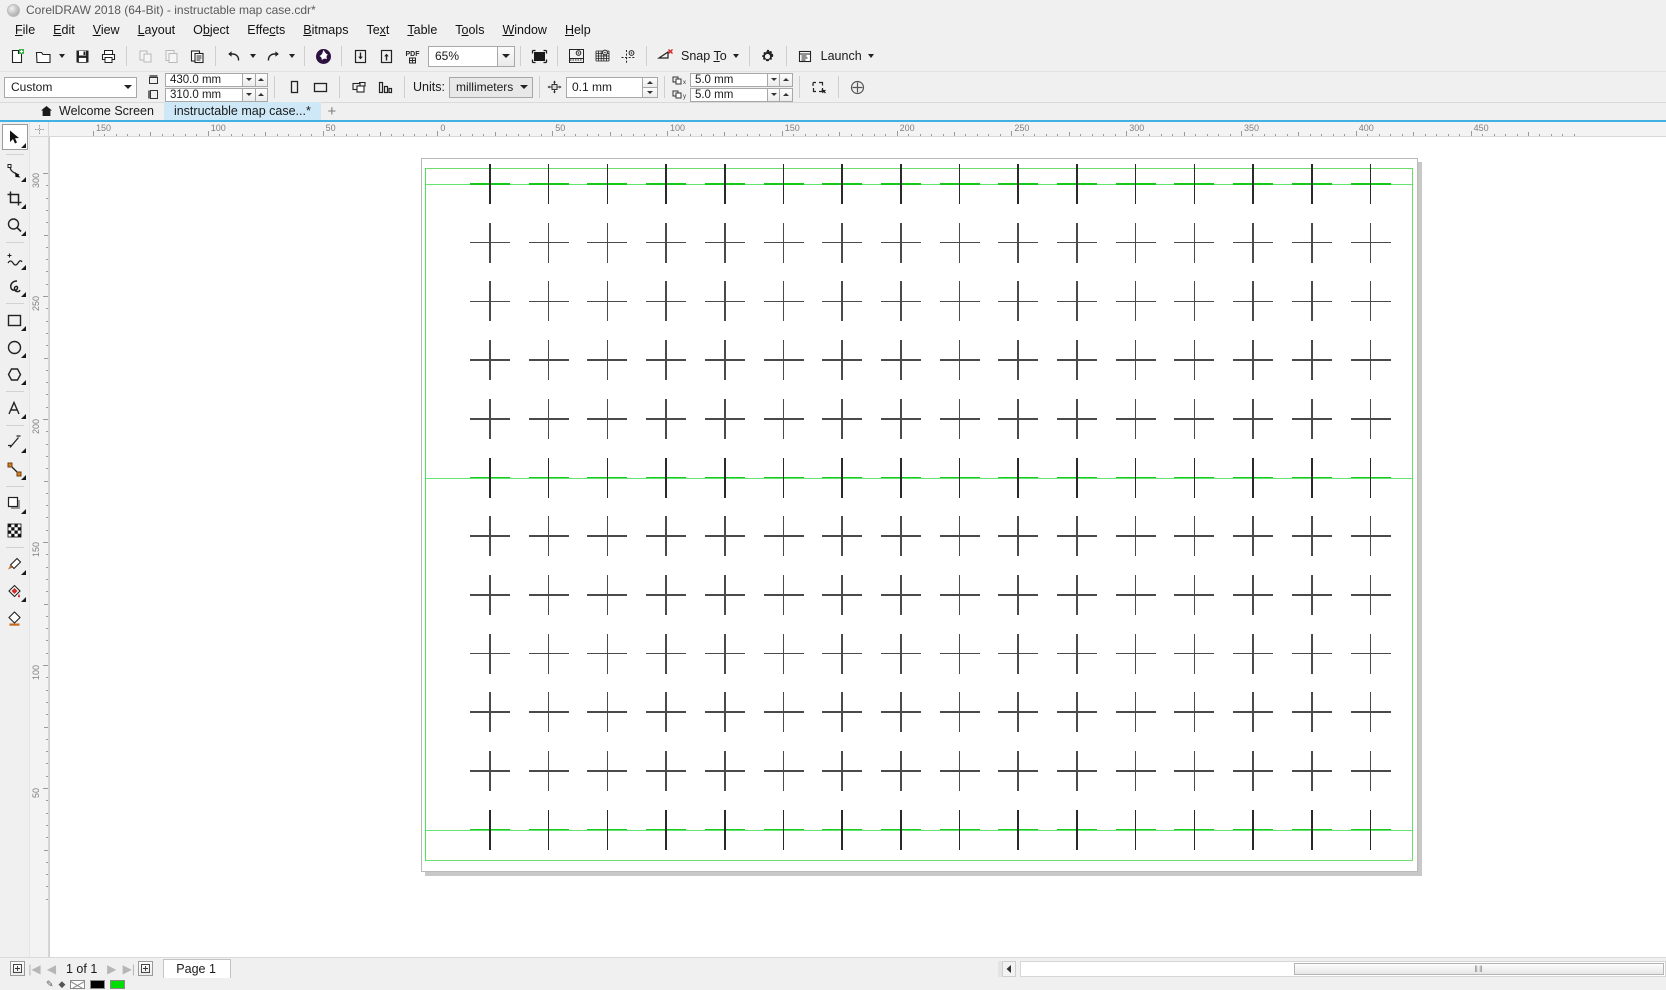  I want to click on zoom-level-input: 65%, so click(463, 56).